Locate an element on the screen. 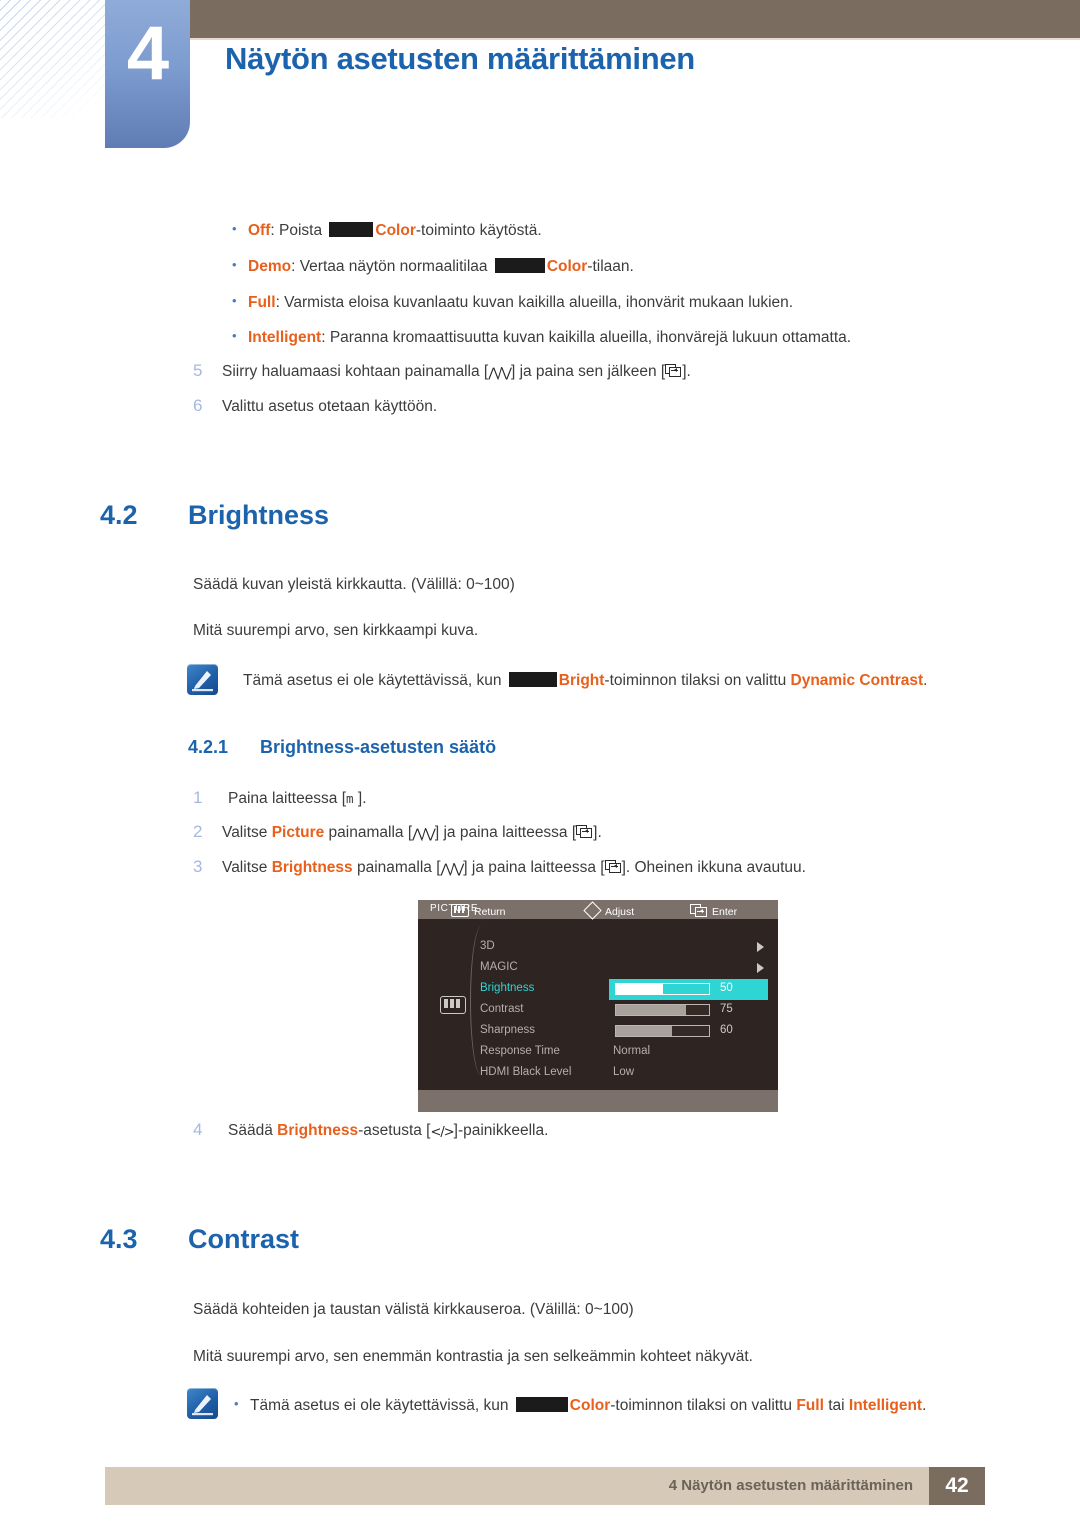 The image size is (1080, 1527). bullet-term: Off is located at coordinates (259, 230).